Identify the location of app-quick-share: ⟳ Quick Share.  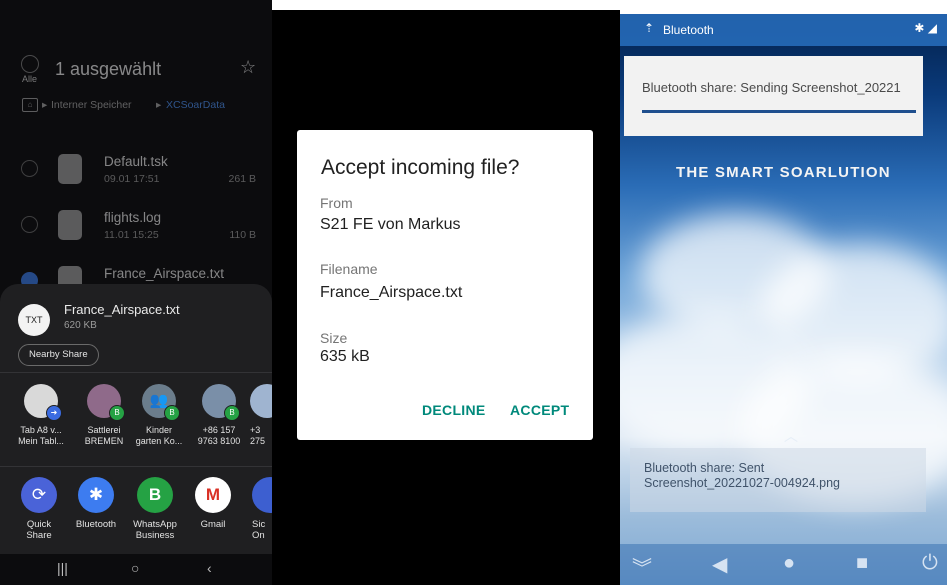
(39, 509).